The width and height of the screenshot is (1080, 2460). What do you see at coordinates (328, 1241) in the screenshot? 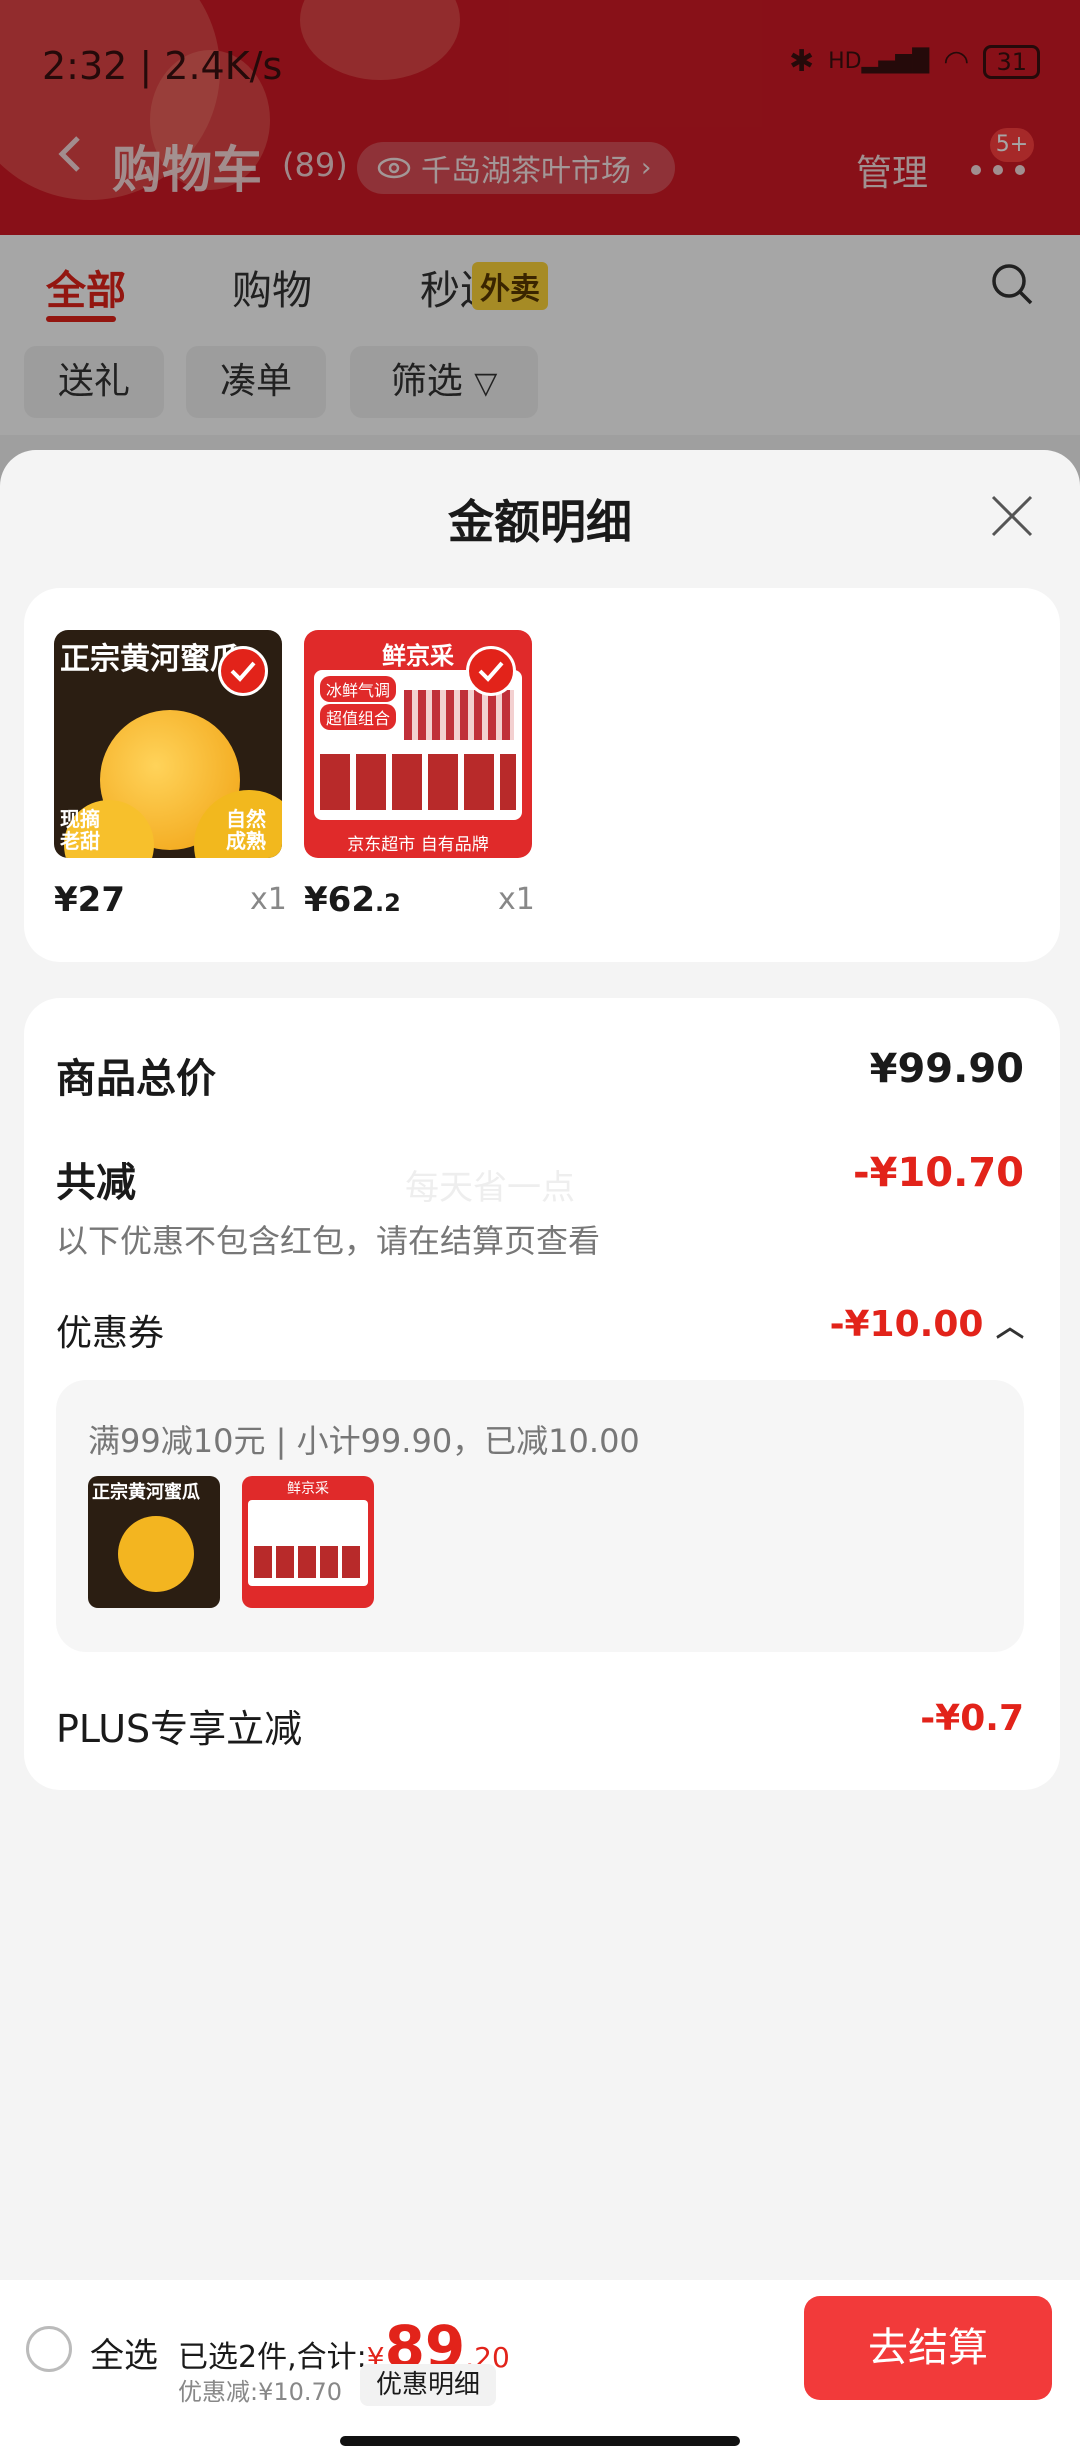
I see `discount-note: 以下优惠不包含红包，请在结算页查看` at bounding box center [328, 1241].